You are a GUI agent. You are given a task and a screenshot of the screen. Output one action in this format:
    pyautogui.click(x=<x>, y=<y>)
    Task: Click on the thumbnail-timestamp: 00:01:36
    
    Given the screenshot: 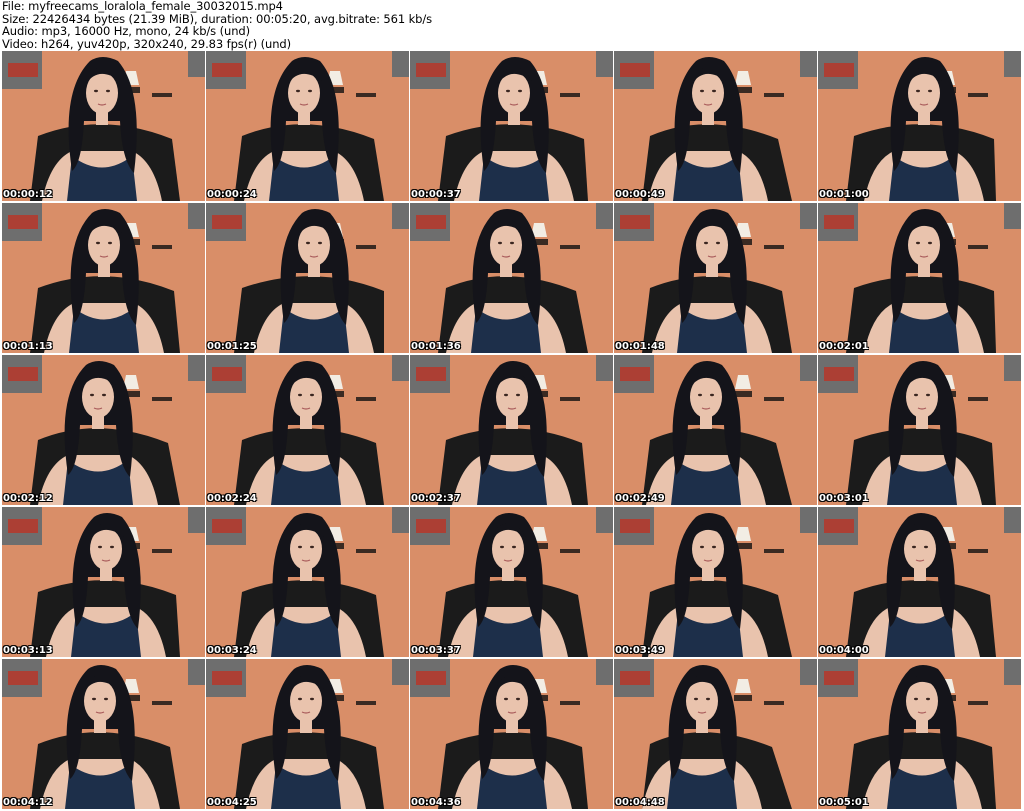 What is the action you would take?
    pyautogui.click(x=436, y=346)
    